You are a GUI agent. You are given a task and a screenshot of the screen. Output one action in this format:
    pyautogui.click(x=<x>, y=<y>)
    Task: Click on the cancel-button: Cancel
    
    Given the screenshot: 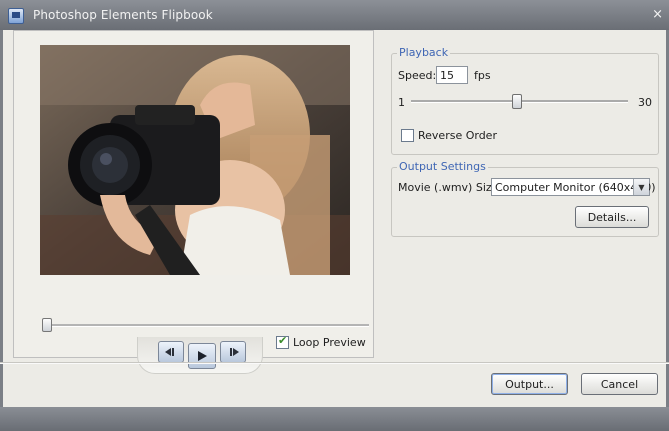 What is the action you would take?
    pyautogui.click(x=619, y=384)
    